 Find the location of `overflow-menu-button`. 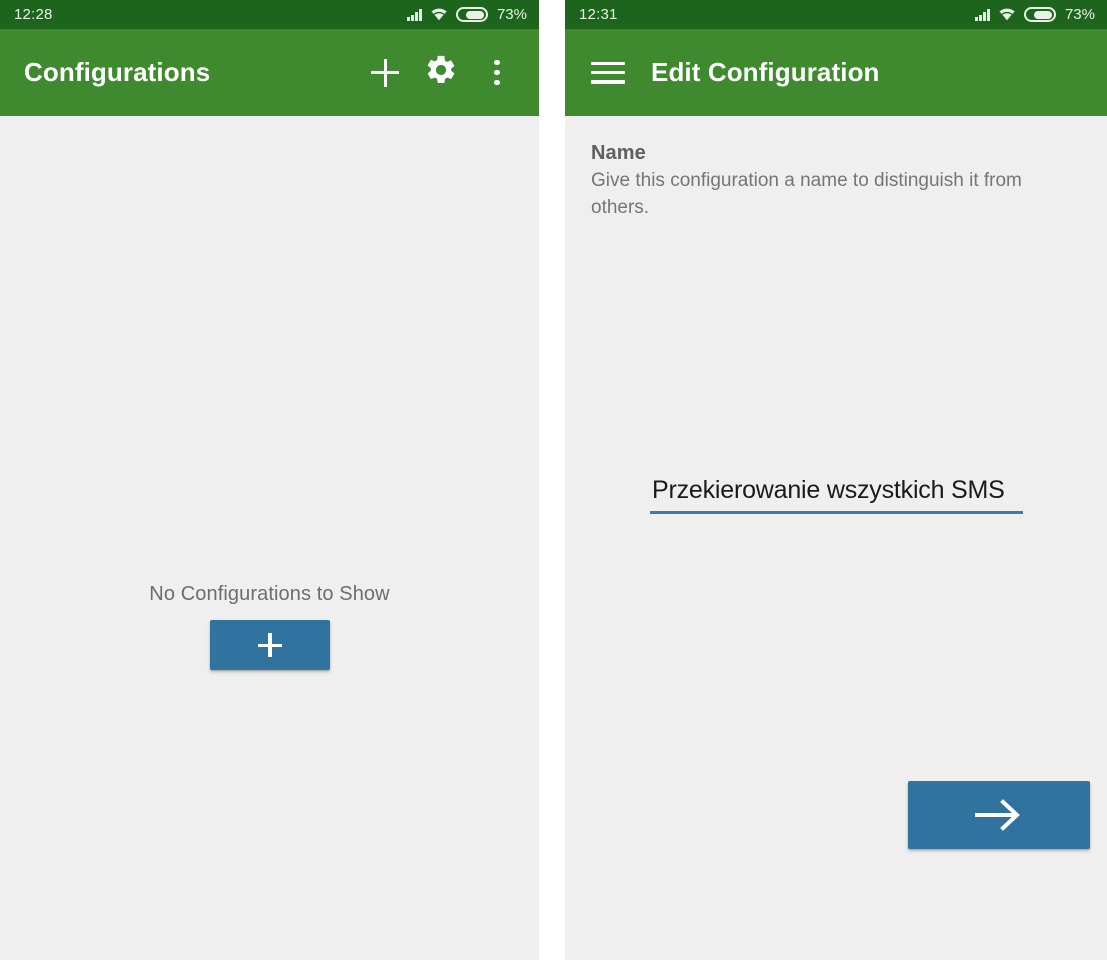

overflow-menu-button is located at coordinates (497, 73).